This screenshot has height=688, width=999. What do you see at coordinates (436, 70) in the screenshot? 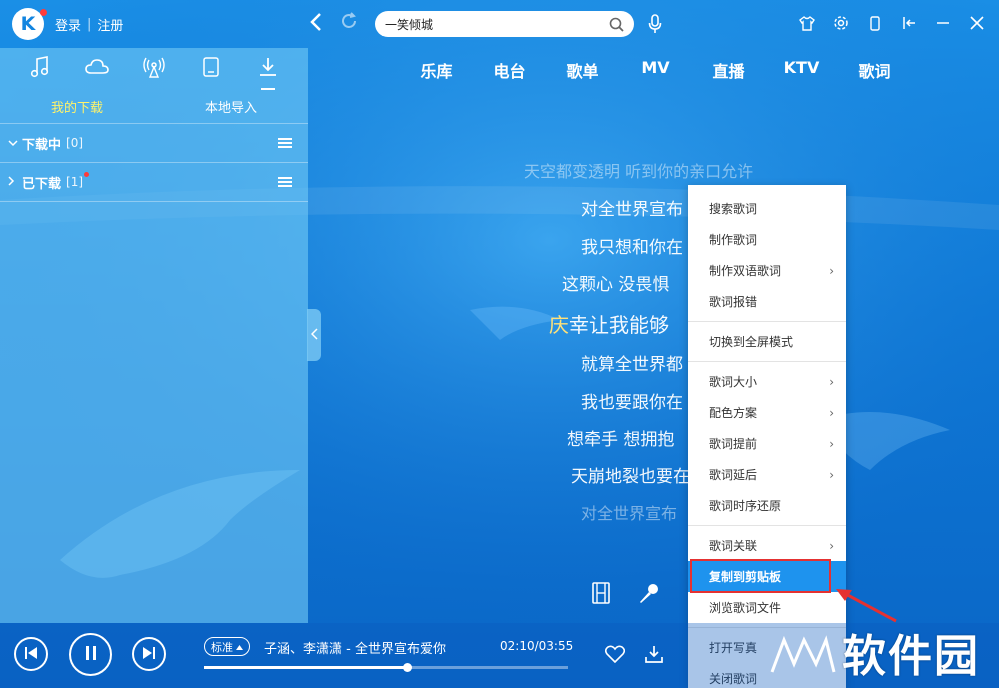
I see `tab-library: 乐库` at bounding box center [436, 70].